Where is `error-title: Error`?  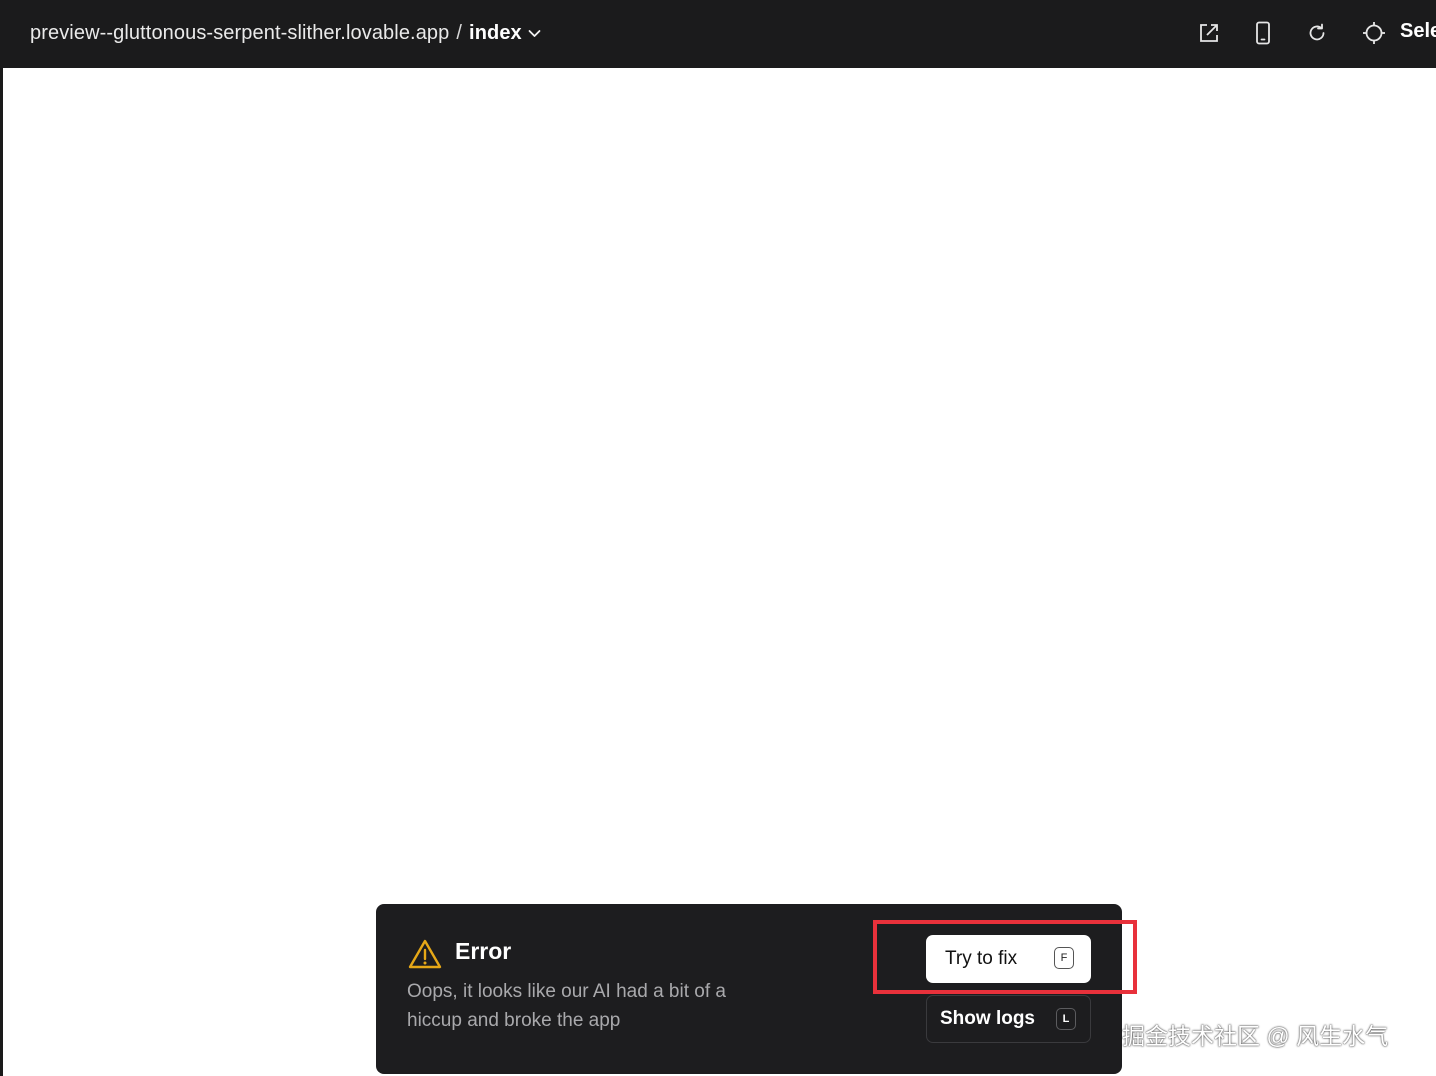
error-title: Error is located at coordinates (483, 951).